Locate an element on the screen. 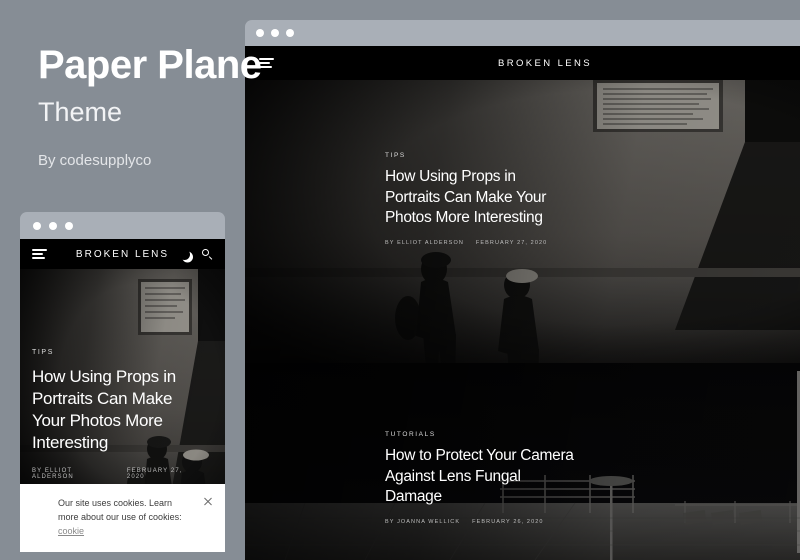 Image resolution: width=800 pixels, height=560 pixels. mobile-header-actions is located at coordinates (195, 253).